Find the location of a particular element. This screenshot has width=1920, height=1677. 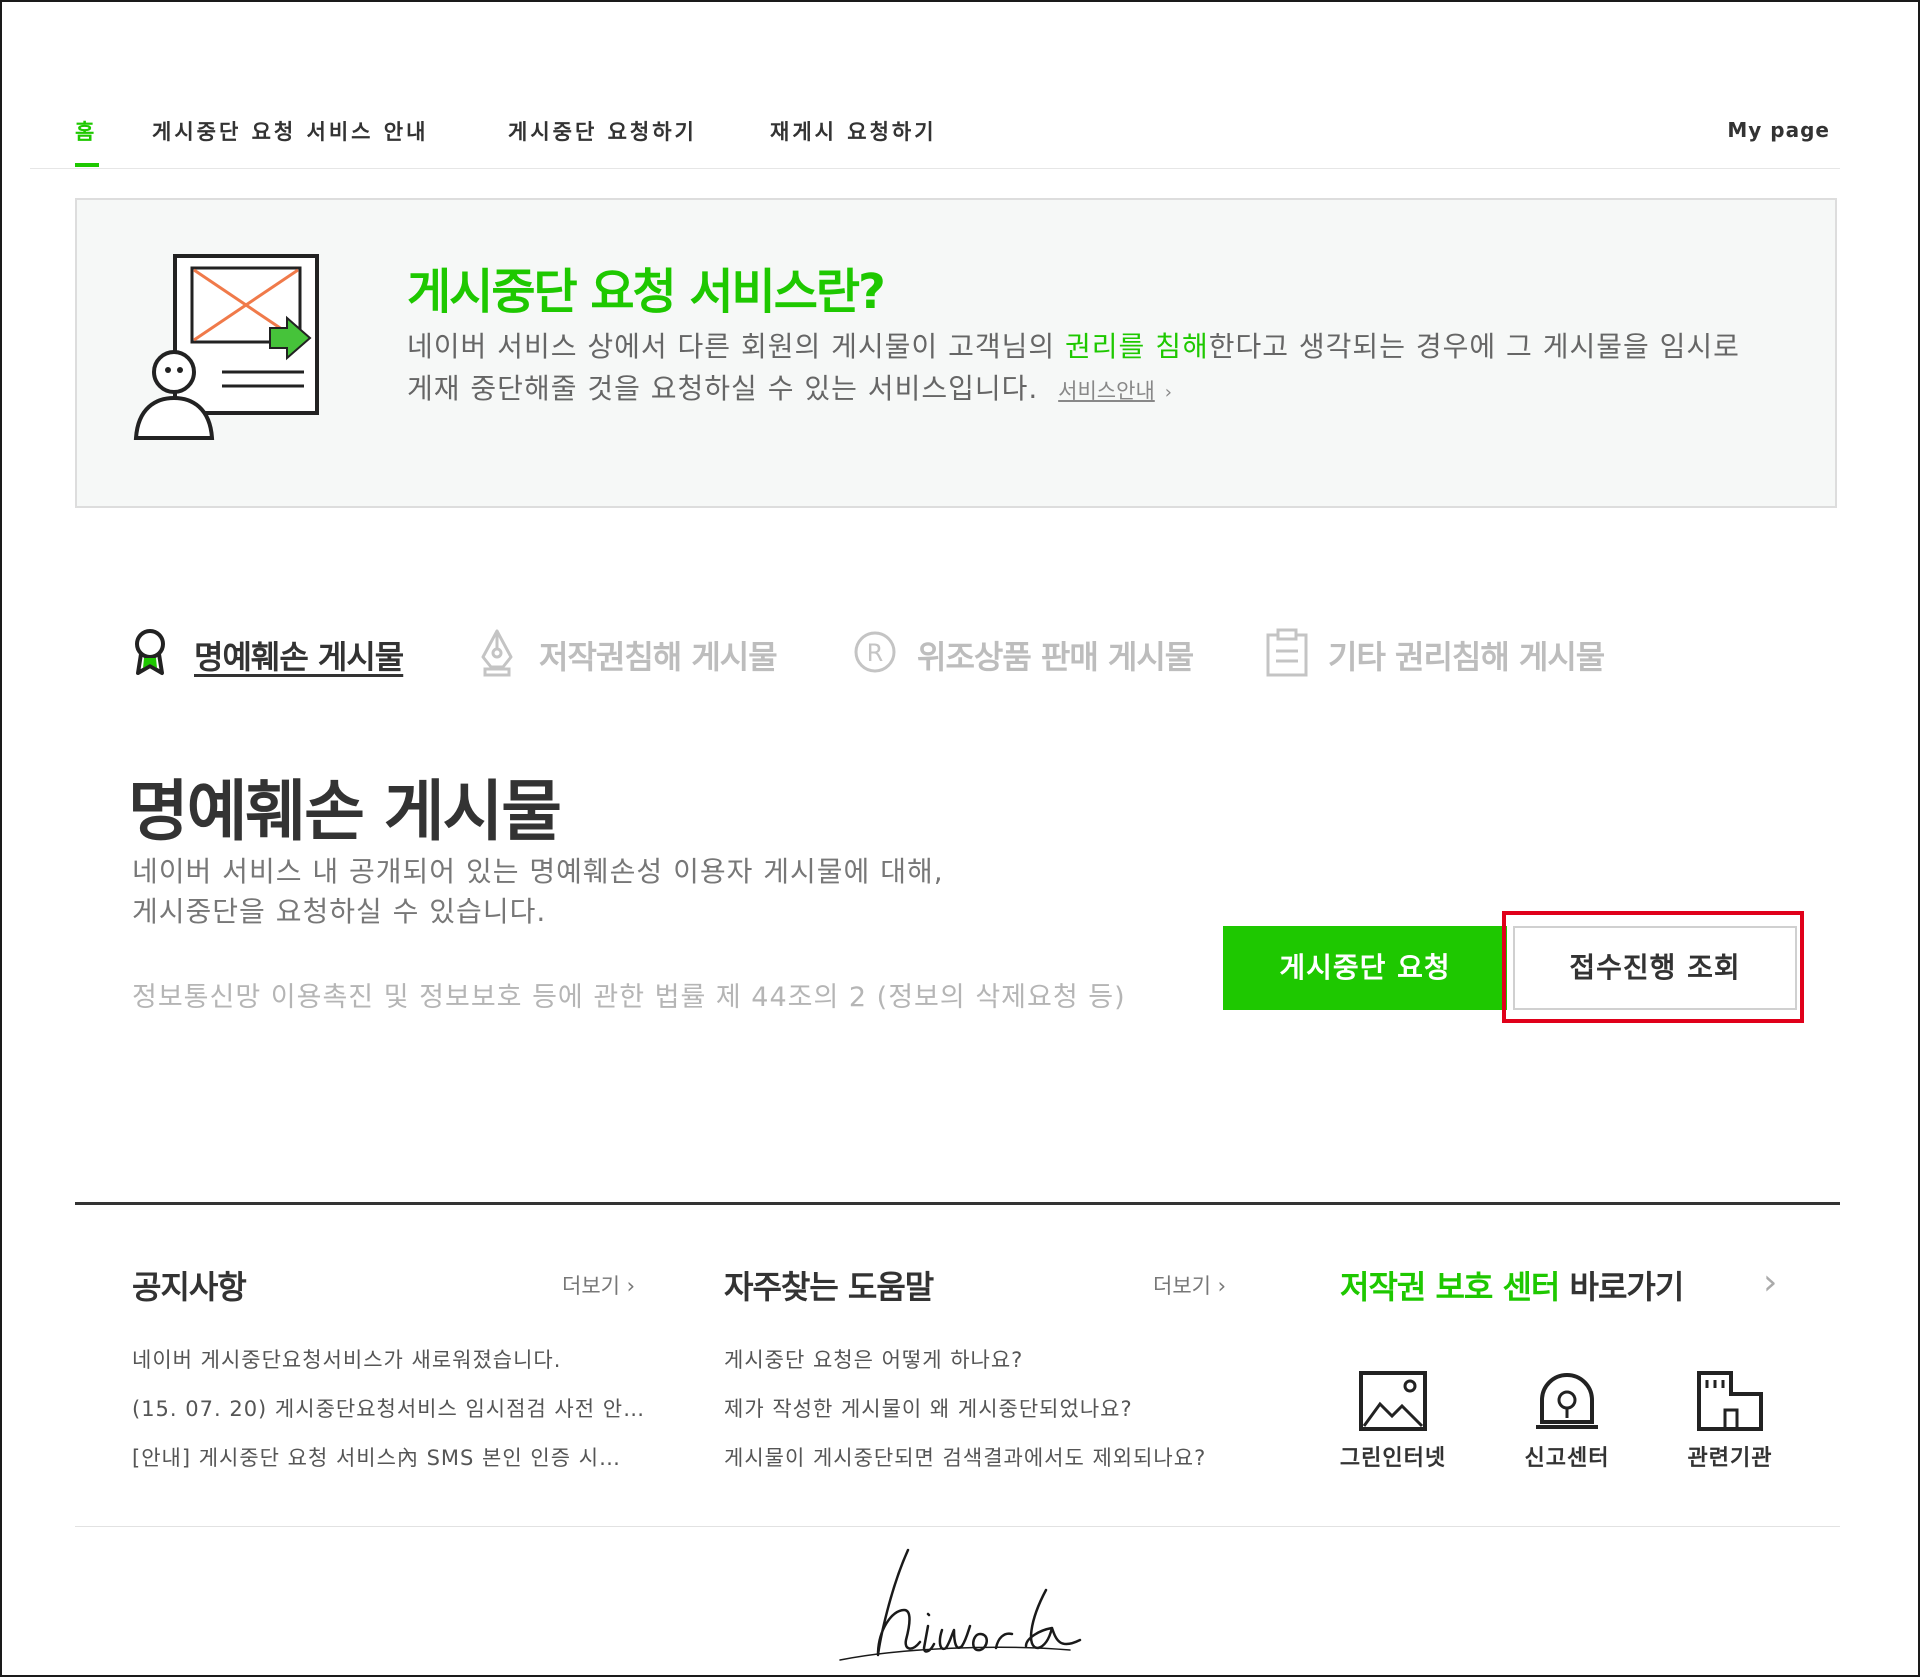

tab-counterfeit-label: 위조상품 판매 게시물 is located at coordinates (1055, 657).